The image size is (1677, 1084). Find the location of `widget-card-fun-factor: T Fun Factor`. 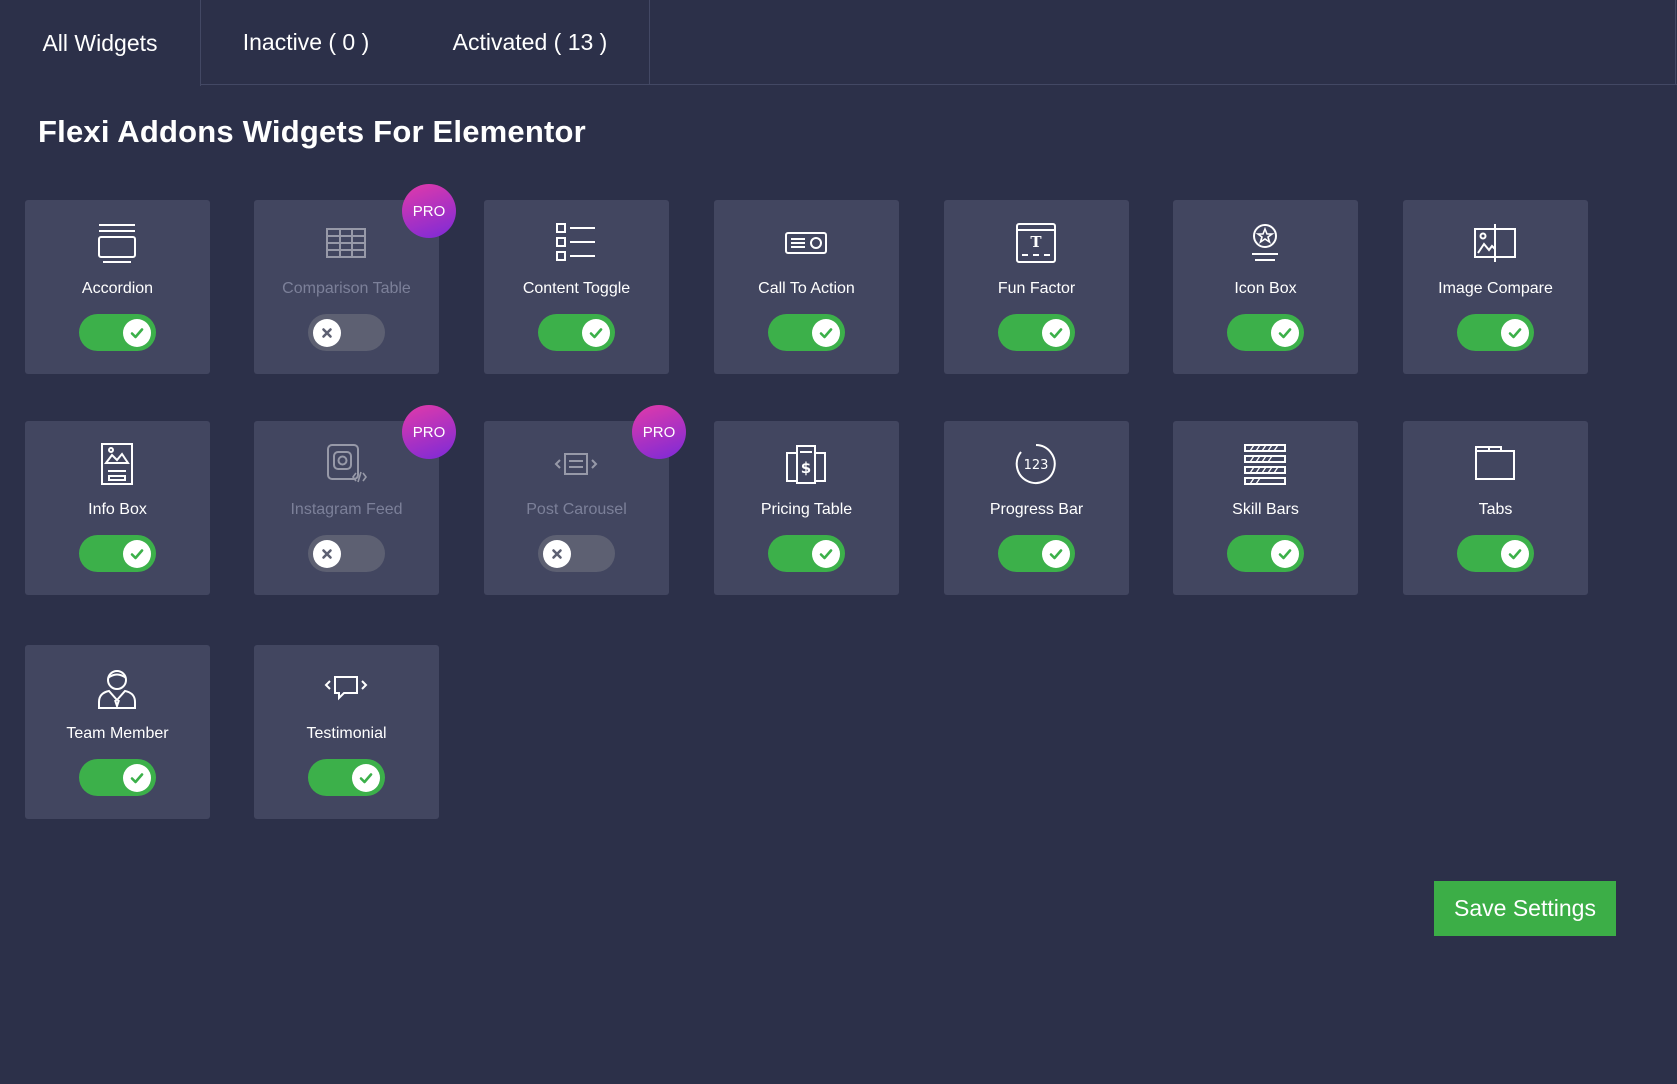

widget-card-fun-factor: T Fun Factor is located at coordinates (1036, 287).